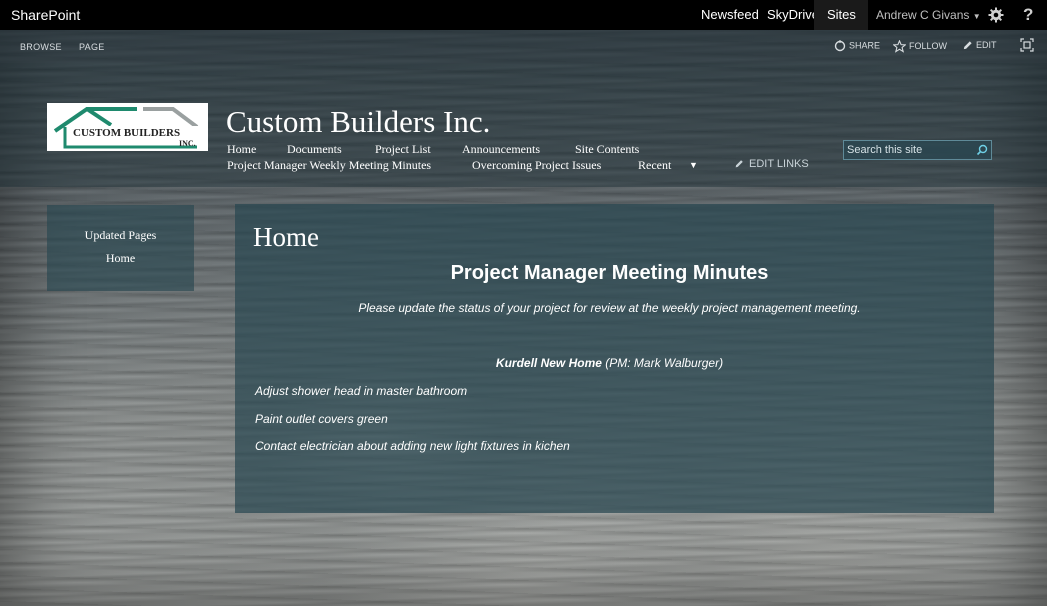 This screenshot has height=606, width=1047. What do you see at coordinates (187, 143) in the screenshot?
I see `logo-text-line2: INC.` at bounding box center [187, 143].